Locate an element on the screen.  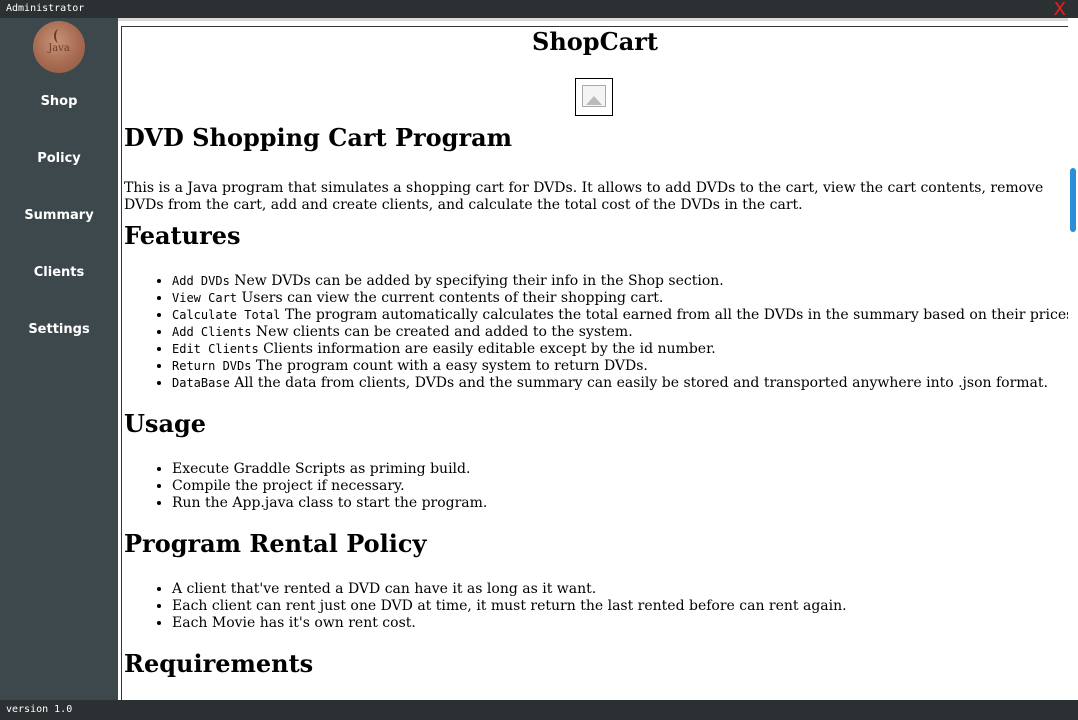
java-logo: Java is located at coordinates (59, 47).